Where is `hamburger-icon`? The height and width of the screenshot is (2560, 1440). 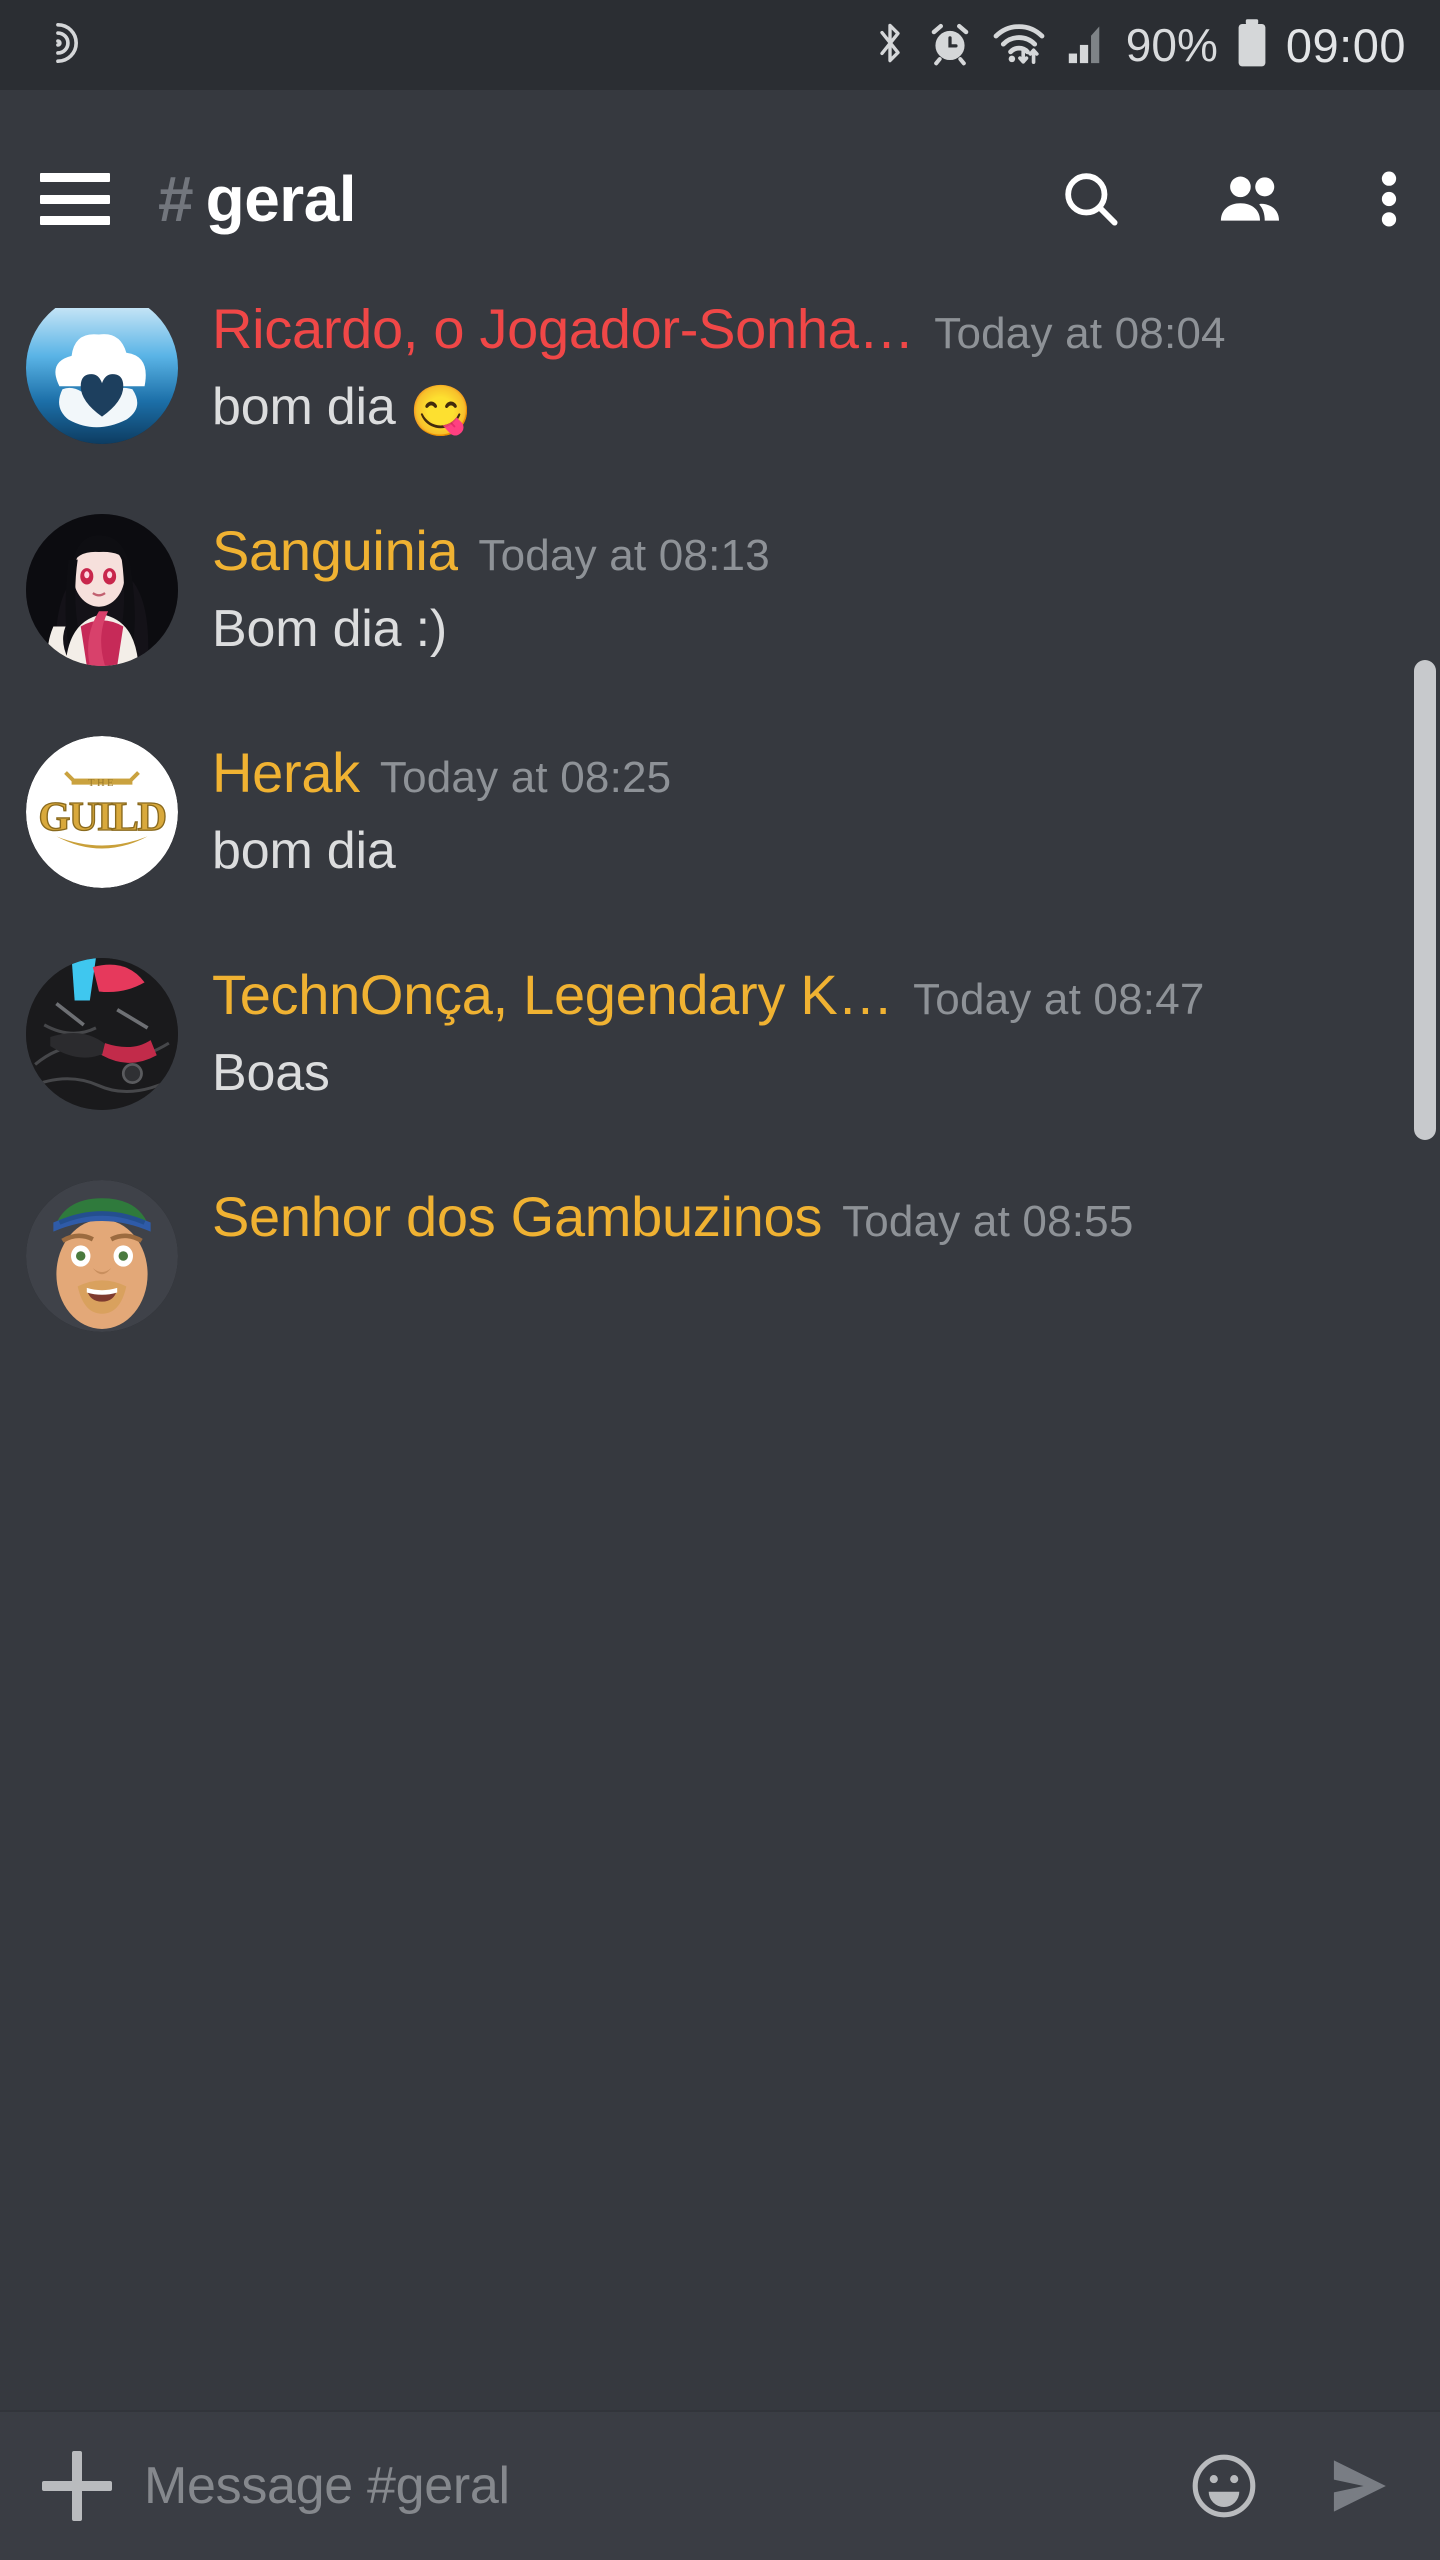 hamburger-icon is located at coordinates (75, 199).